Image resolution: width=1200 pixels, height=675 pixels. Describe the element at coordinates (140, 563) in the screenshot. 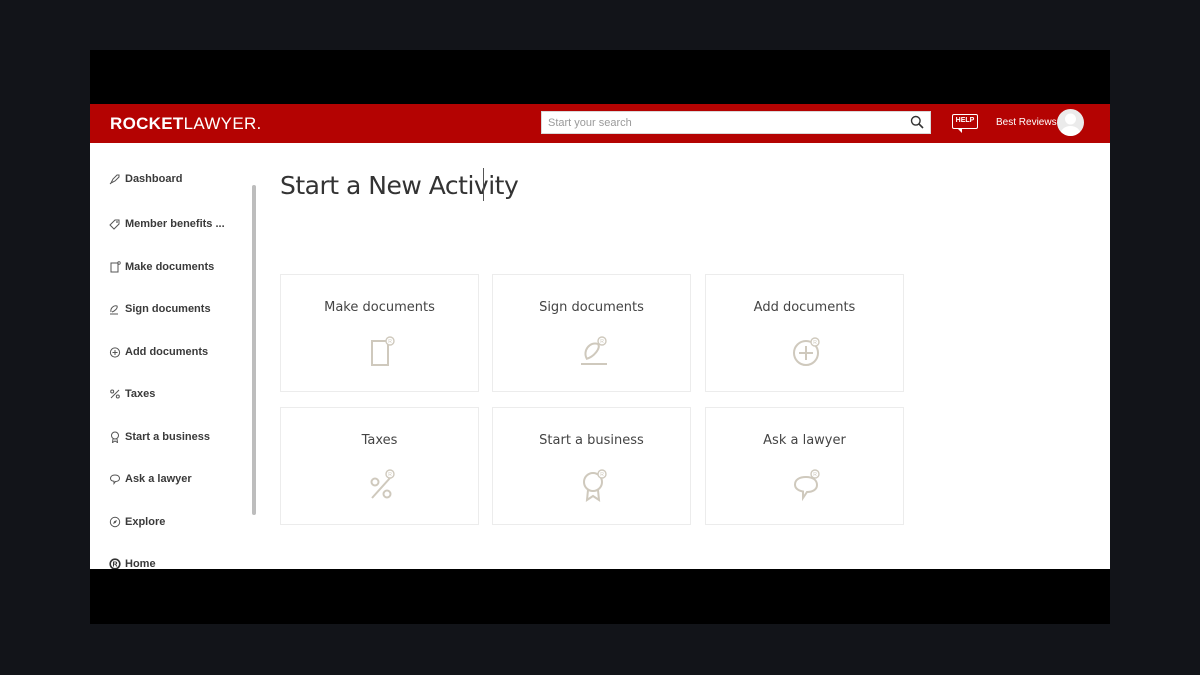

I see `sidebar-item-label: Home` at that location.